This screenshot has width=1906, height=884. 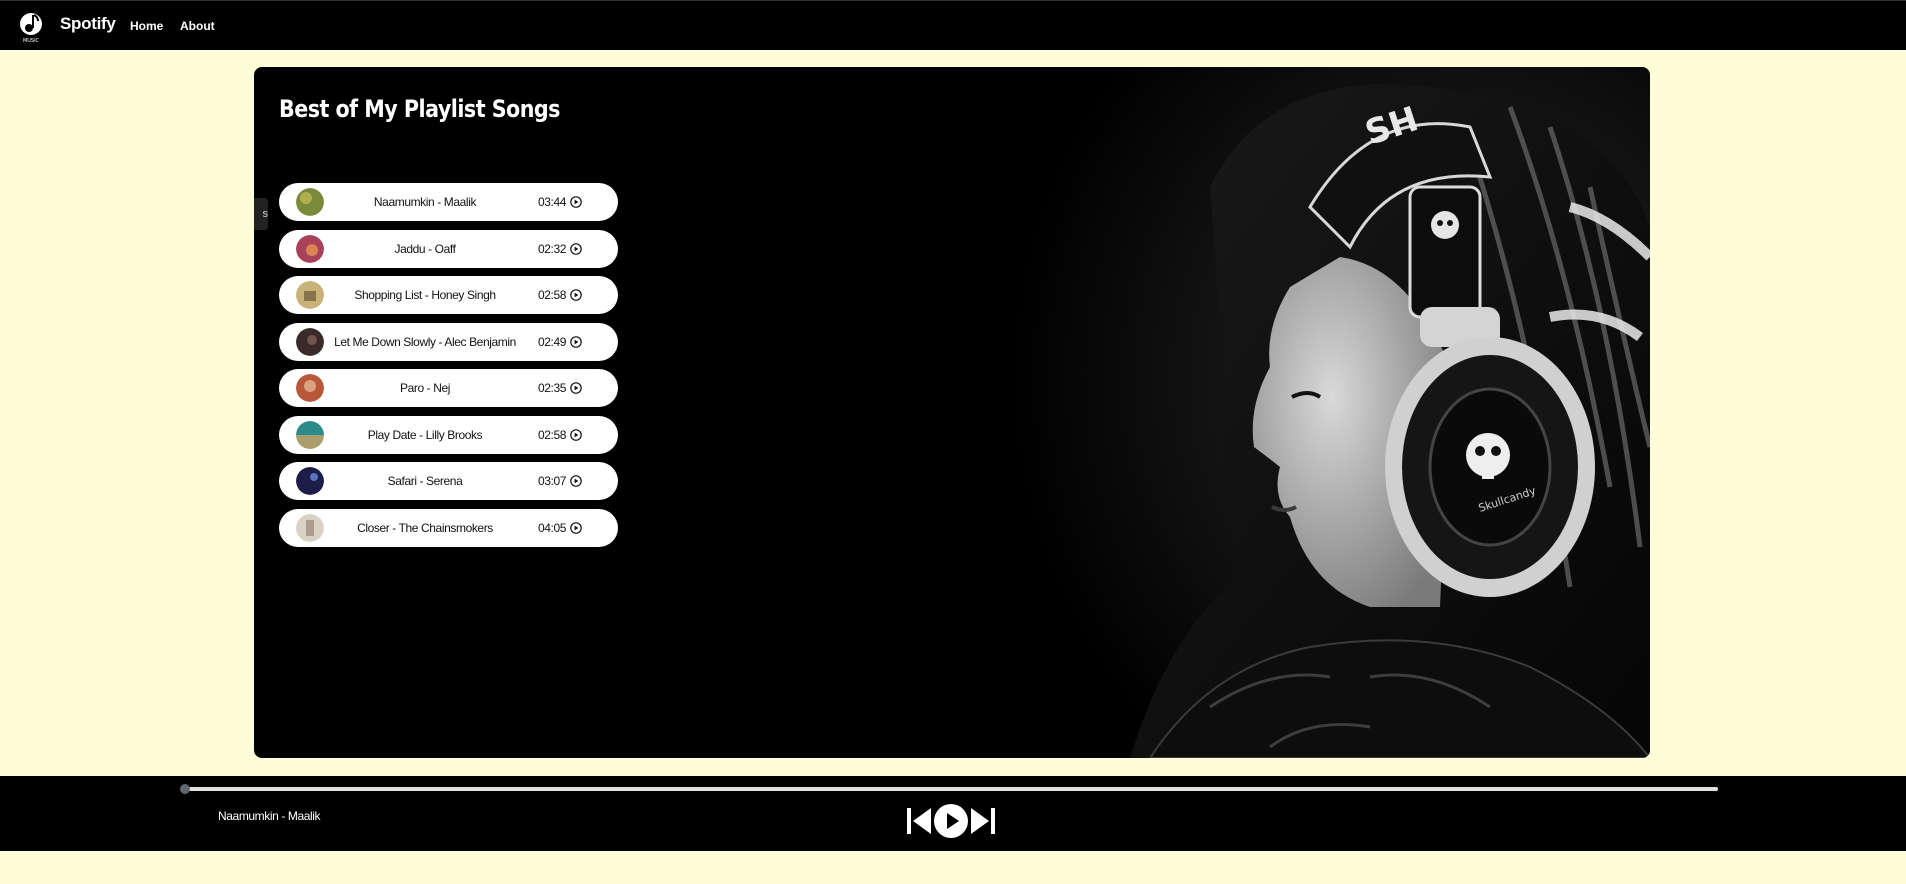 I want to click on song-item: Play Date - Lilly Brooks 02:58, so click(x=448, y=434).